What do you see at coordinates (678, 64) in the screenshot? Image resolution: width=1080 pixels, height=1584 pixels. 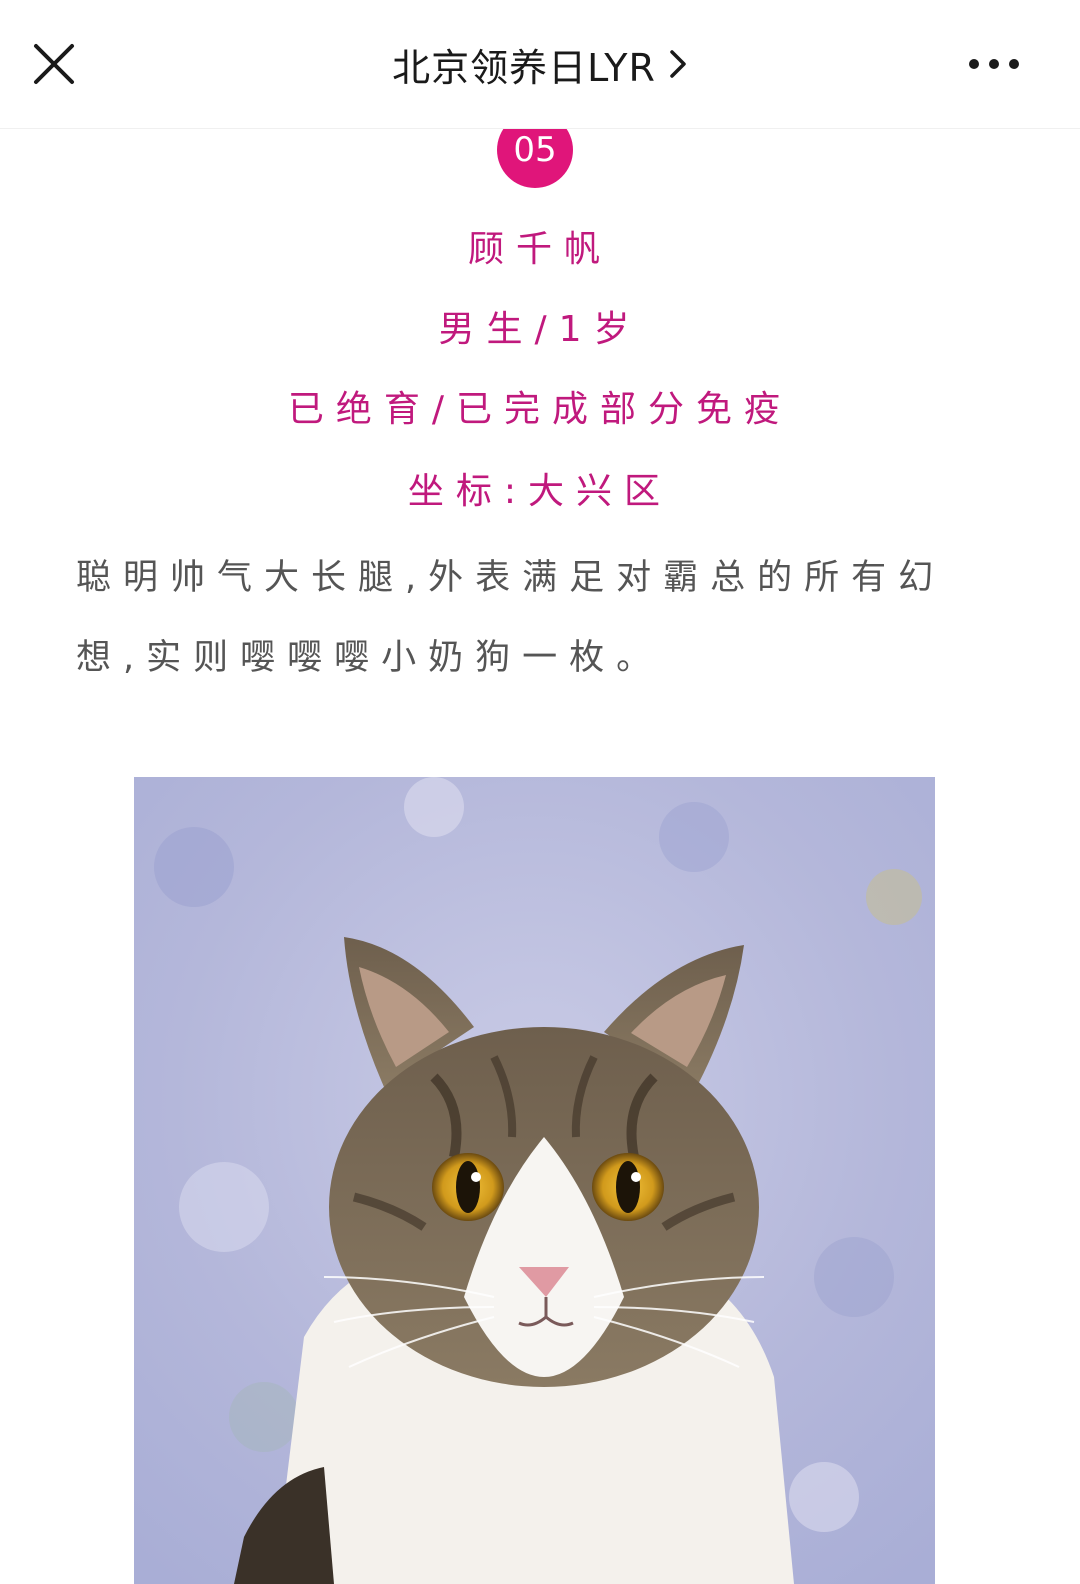 I see `chevron-right-icon` at bounding box center [678, 64].